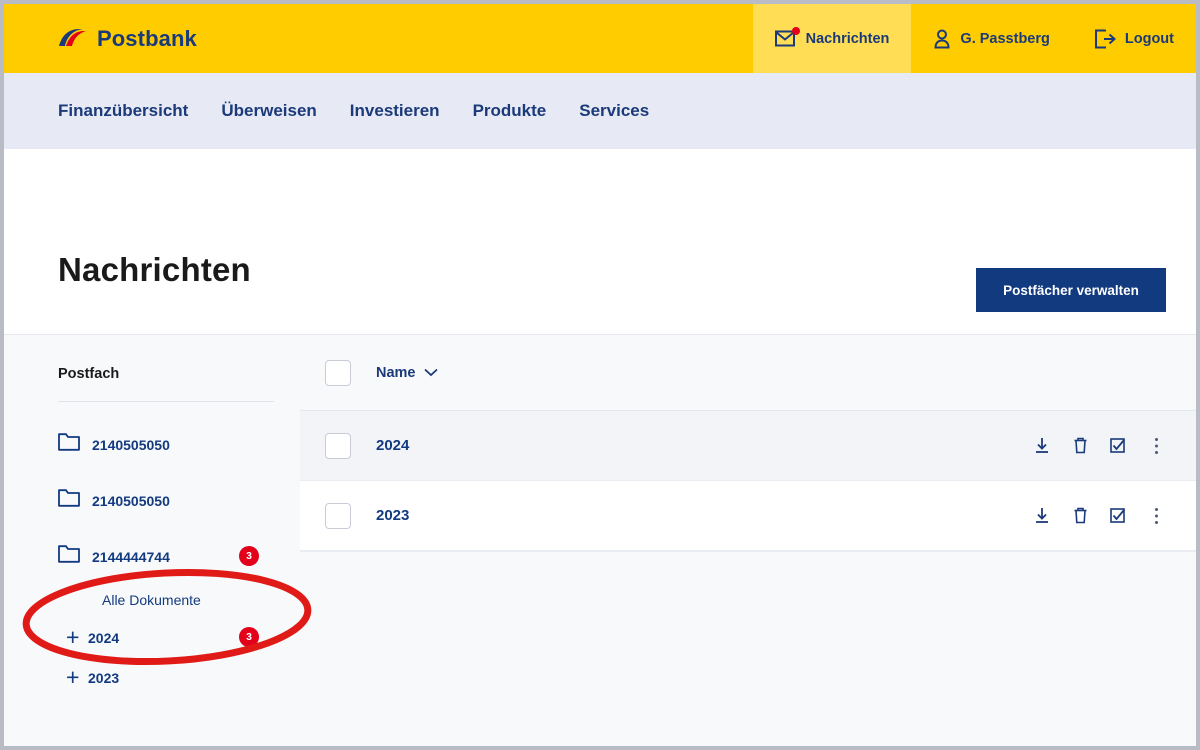 The width and height of the screenshot is (1200, 750). I want to click on user-icon, so click(942, 39).